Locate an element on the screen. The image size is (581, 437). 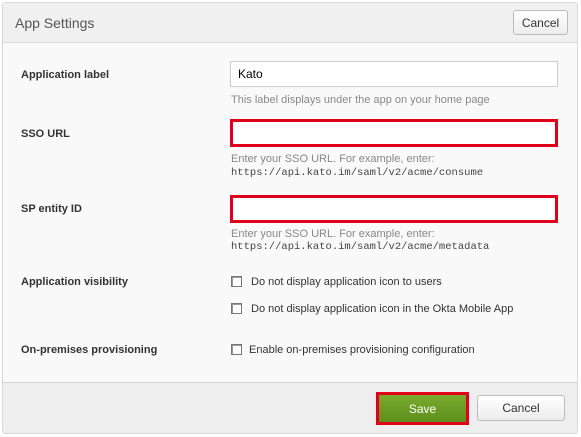
sso-url-help: Enter your SSO URL. For example, enter: is located at coordinates (333, 159).